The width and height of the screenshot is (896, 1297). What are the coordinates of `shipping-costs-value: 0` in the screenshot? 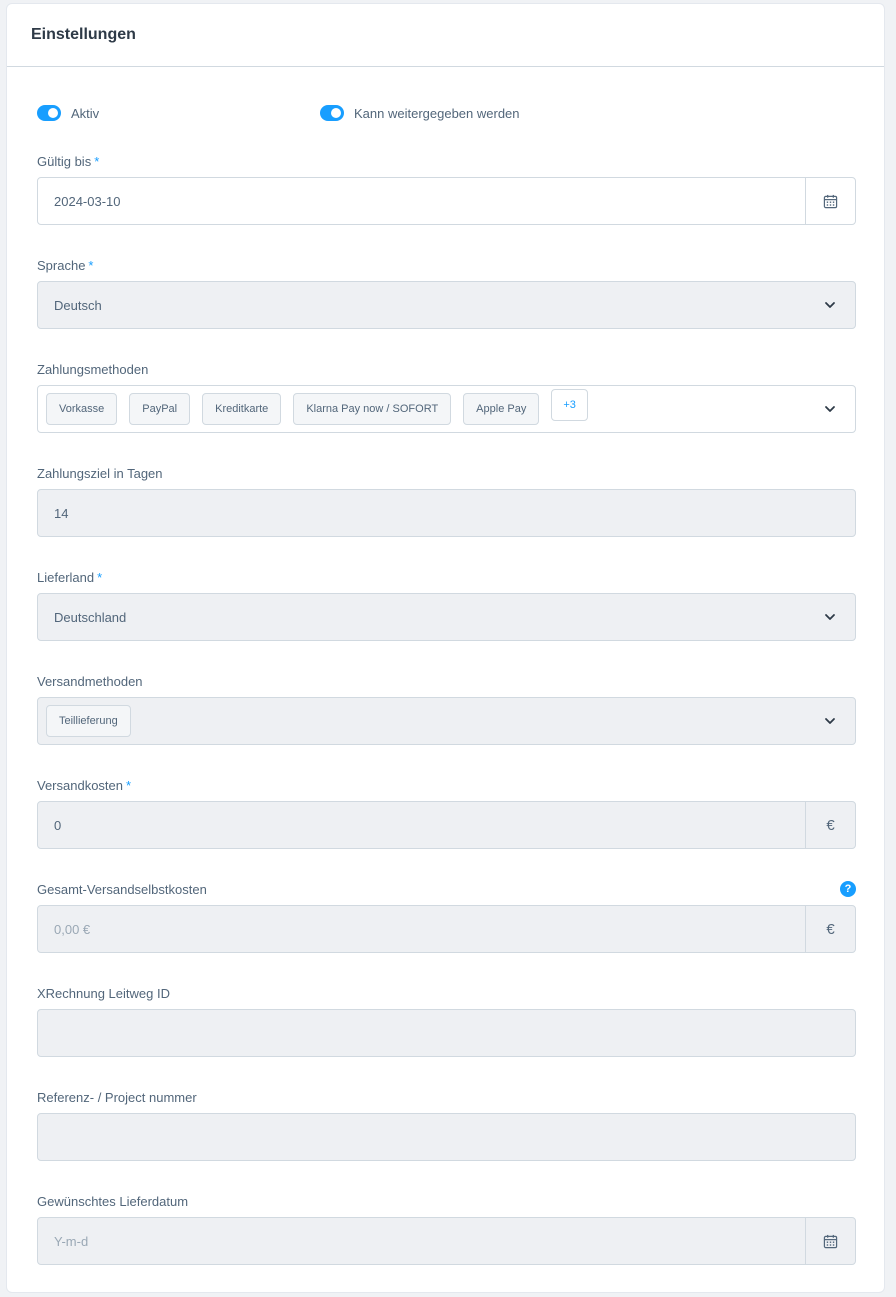 It's located at (421, 825).